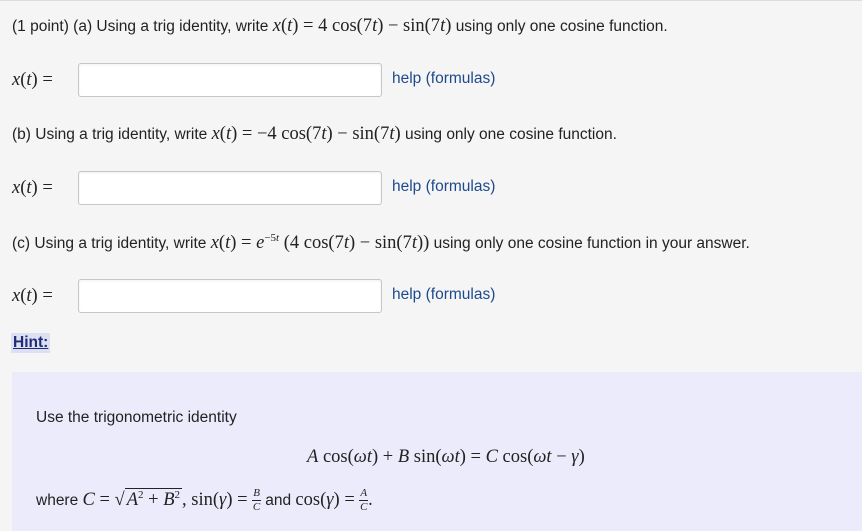 This screenshot has height=531, width=862. I want to click on answer-input-b, so click(230, 188).